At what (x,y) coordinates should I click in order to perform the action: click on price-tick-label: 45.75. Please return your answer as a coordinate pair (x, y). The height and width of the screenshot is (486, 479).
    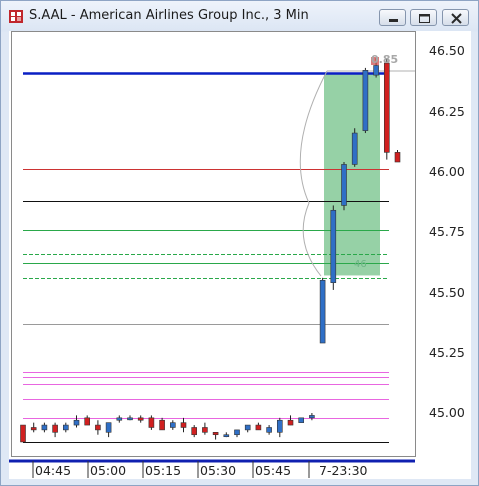
    Looking at the image, I should click on (447, 231).